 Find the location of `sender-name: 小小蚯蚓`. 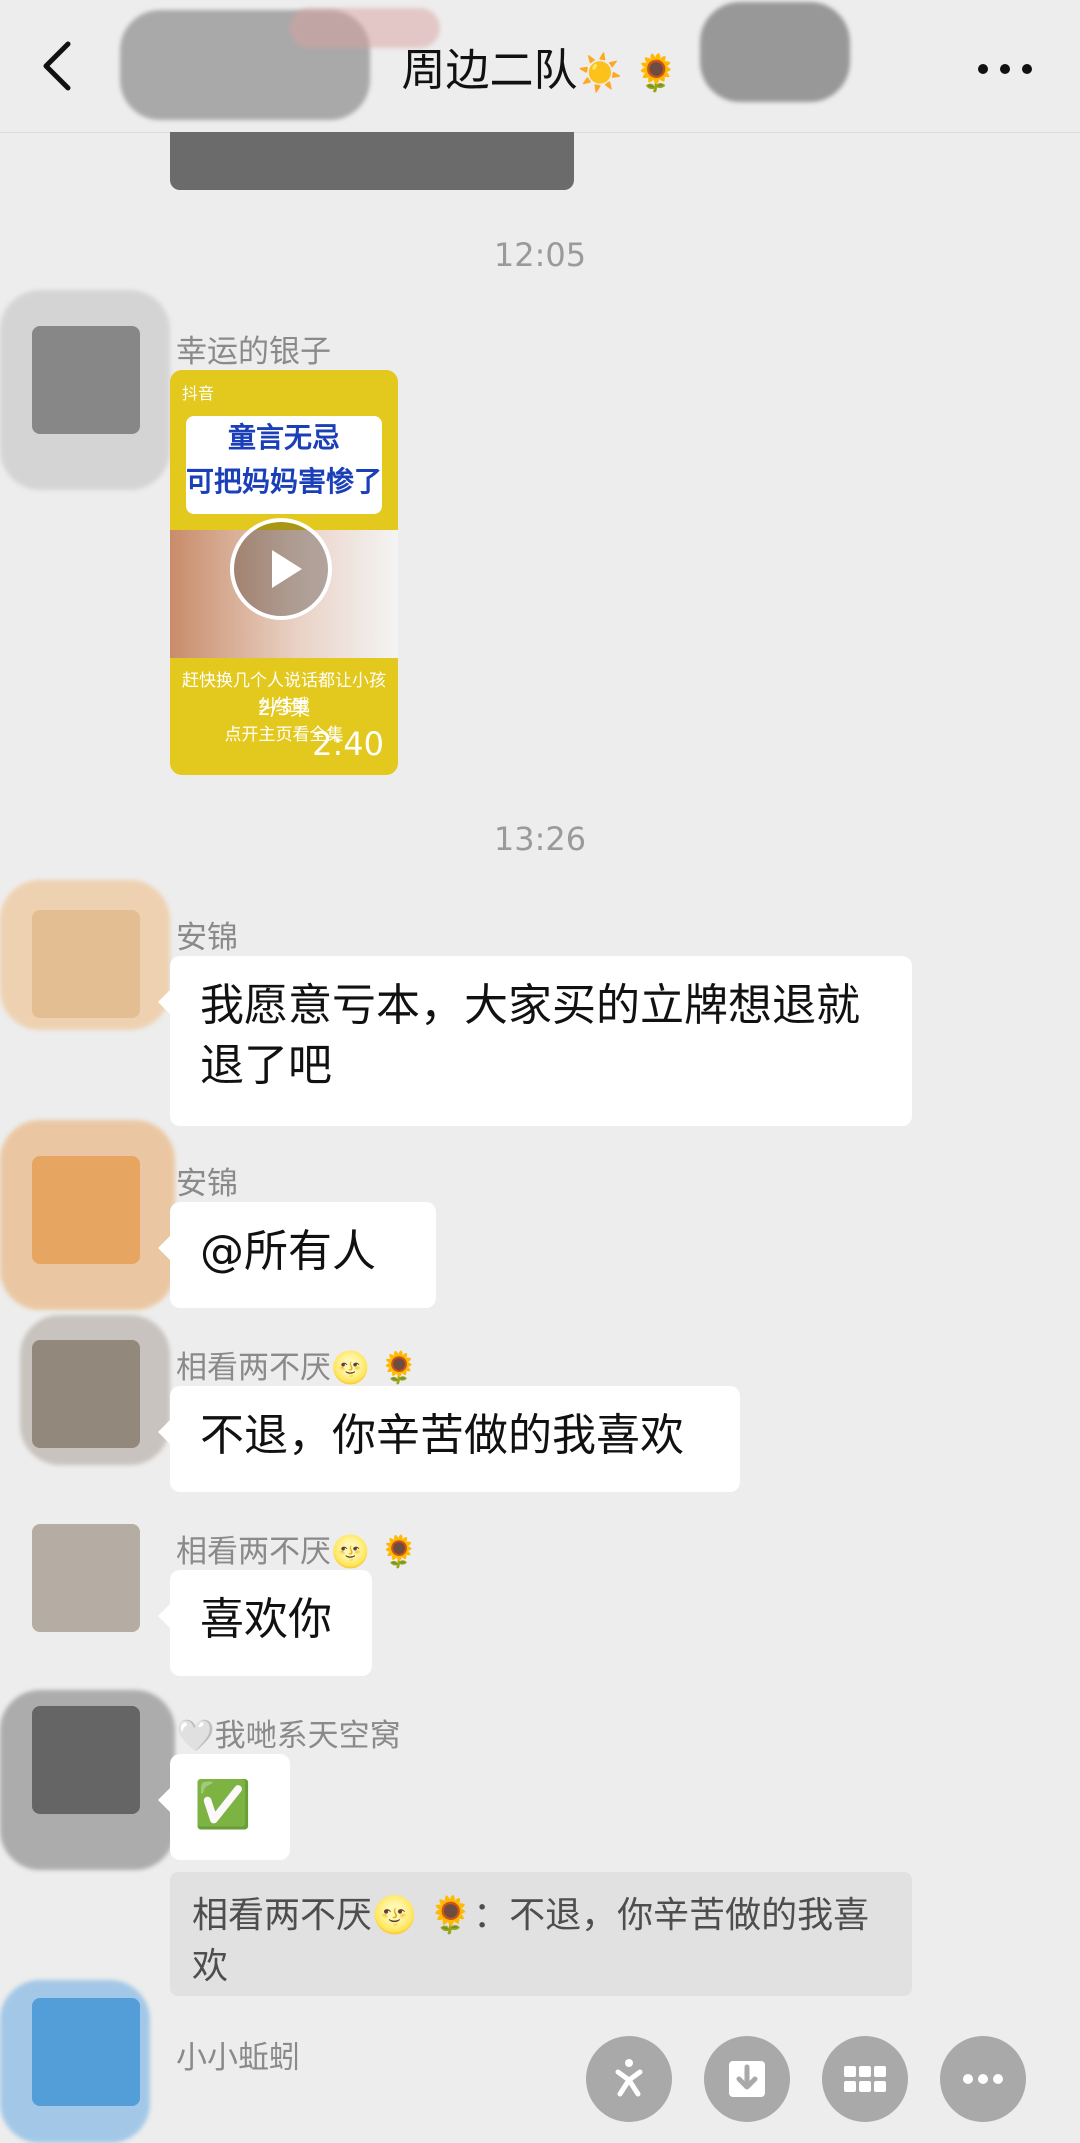

sender-name: 小小蚯蚓 is located at coordinates (238, 2058).